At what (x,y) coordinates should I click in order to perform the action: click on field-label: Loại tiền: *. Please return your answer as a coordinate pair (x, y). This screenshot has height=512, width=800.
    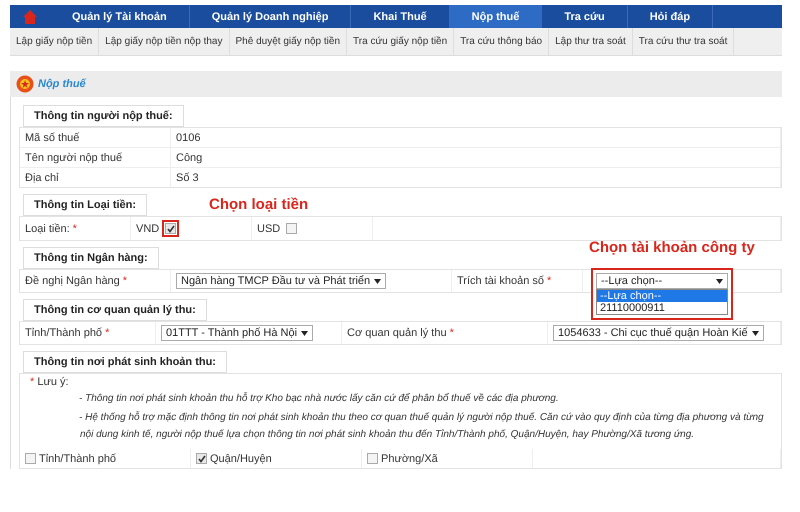
    Looking at the image, I should click on (75, 228).